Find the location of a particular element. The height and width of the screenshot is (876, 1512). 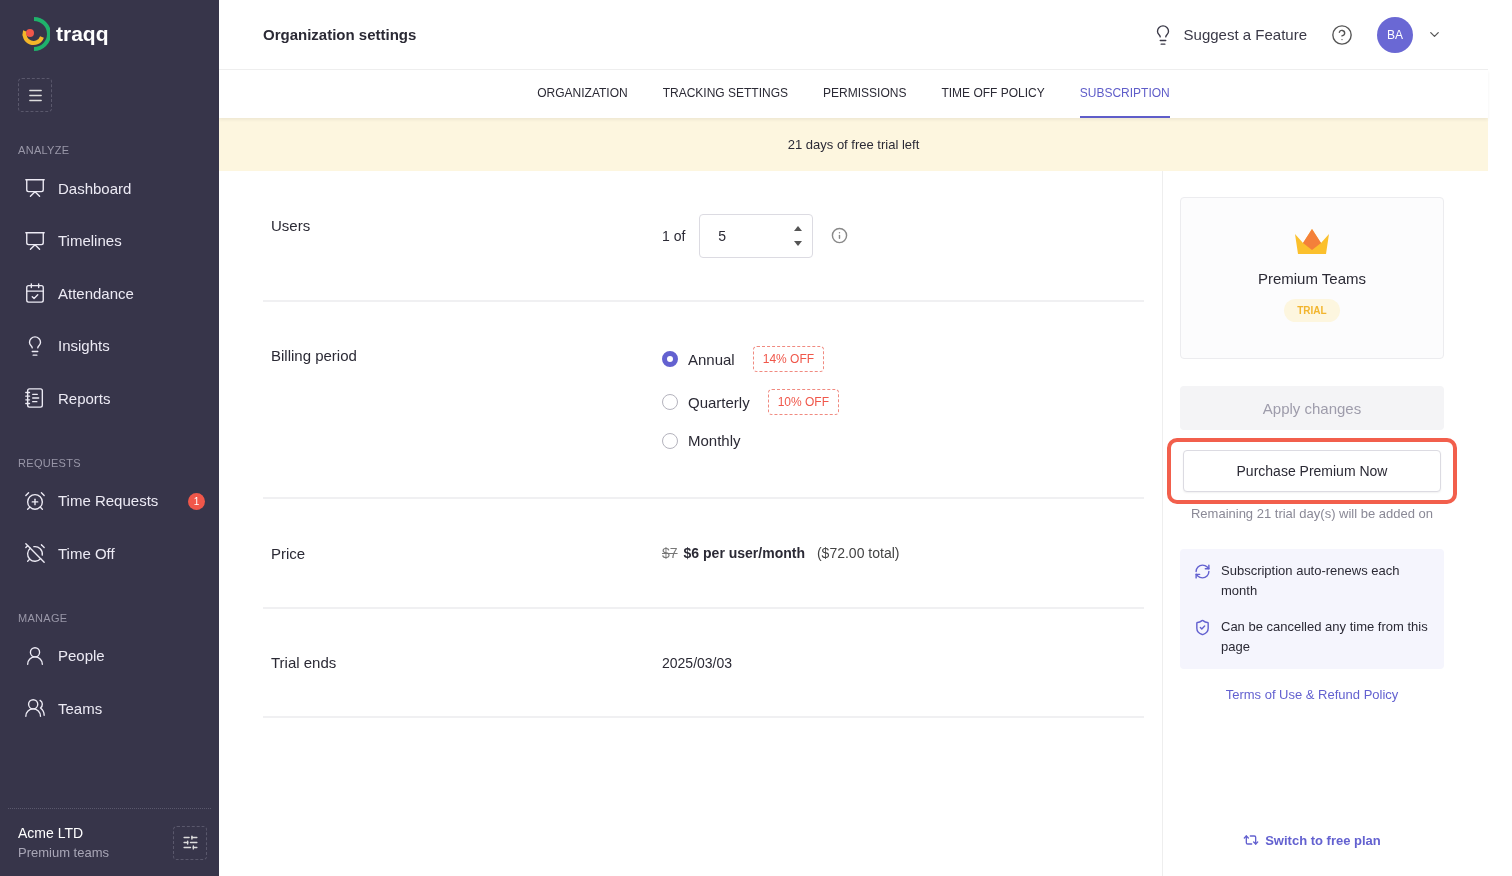

settings-button is located at coordinates (190, 842).